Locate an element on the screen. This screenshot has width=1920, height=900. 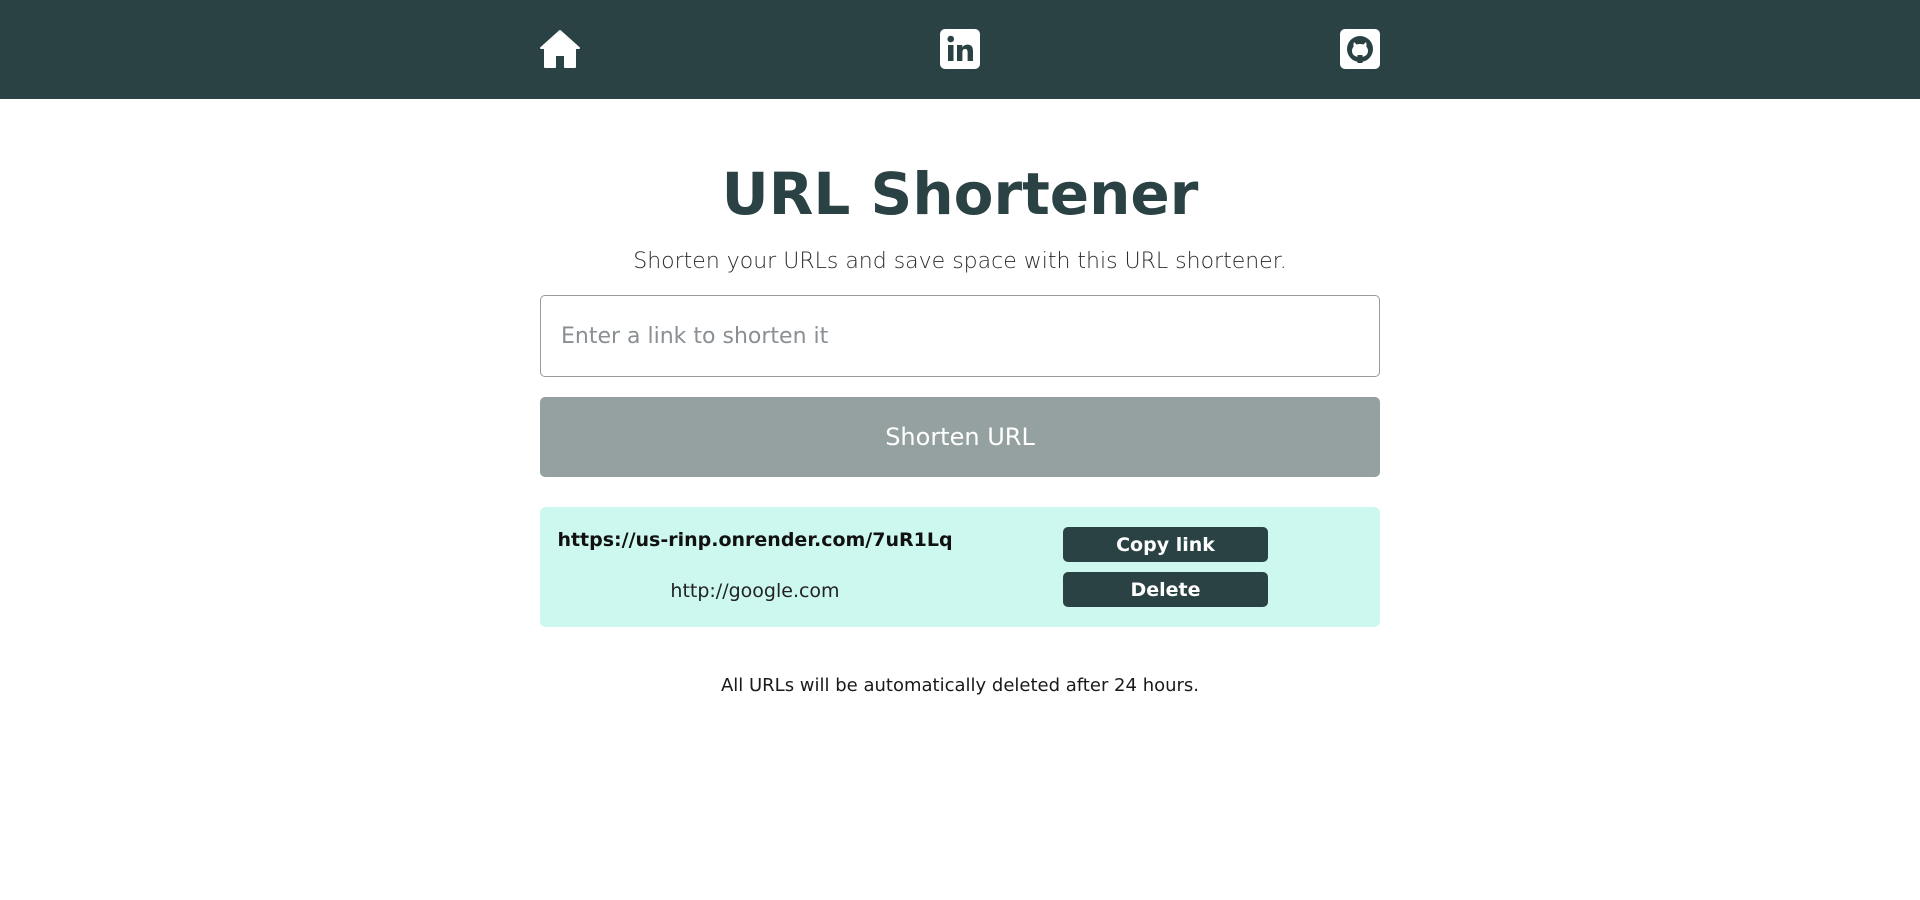
original-url-text: http://google.com is located at coordinates (755, 591).